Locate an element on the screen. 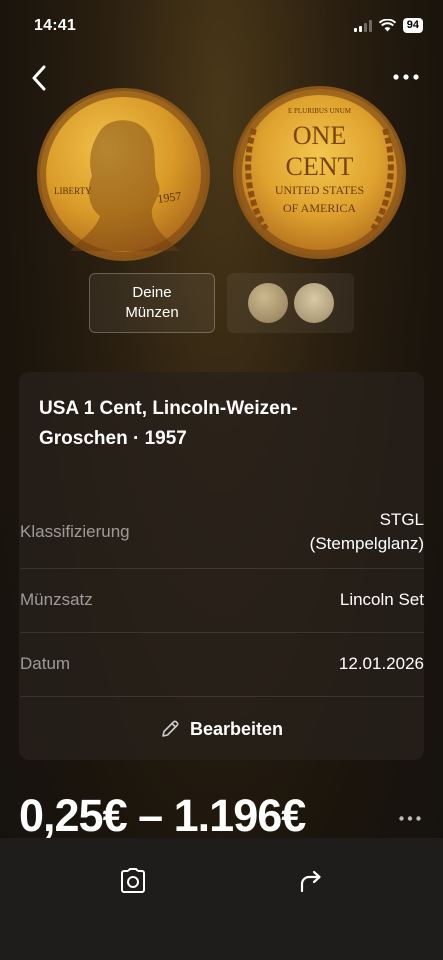  my-coins-button: Deine Münzen is located at coordinates (152, 303).